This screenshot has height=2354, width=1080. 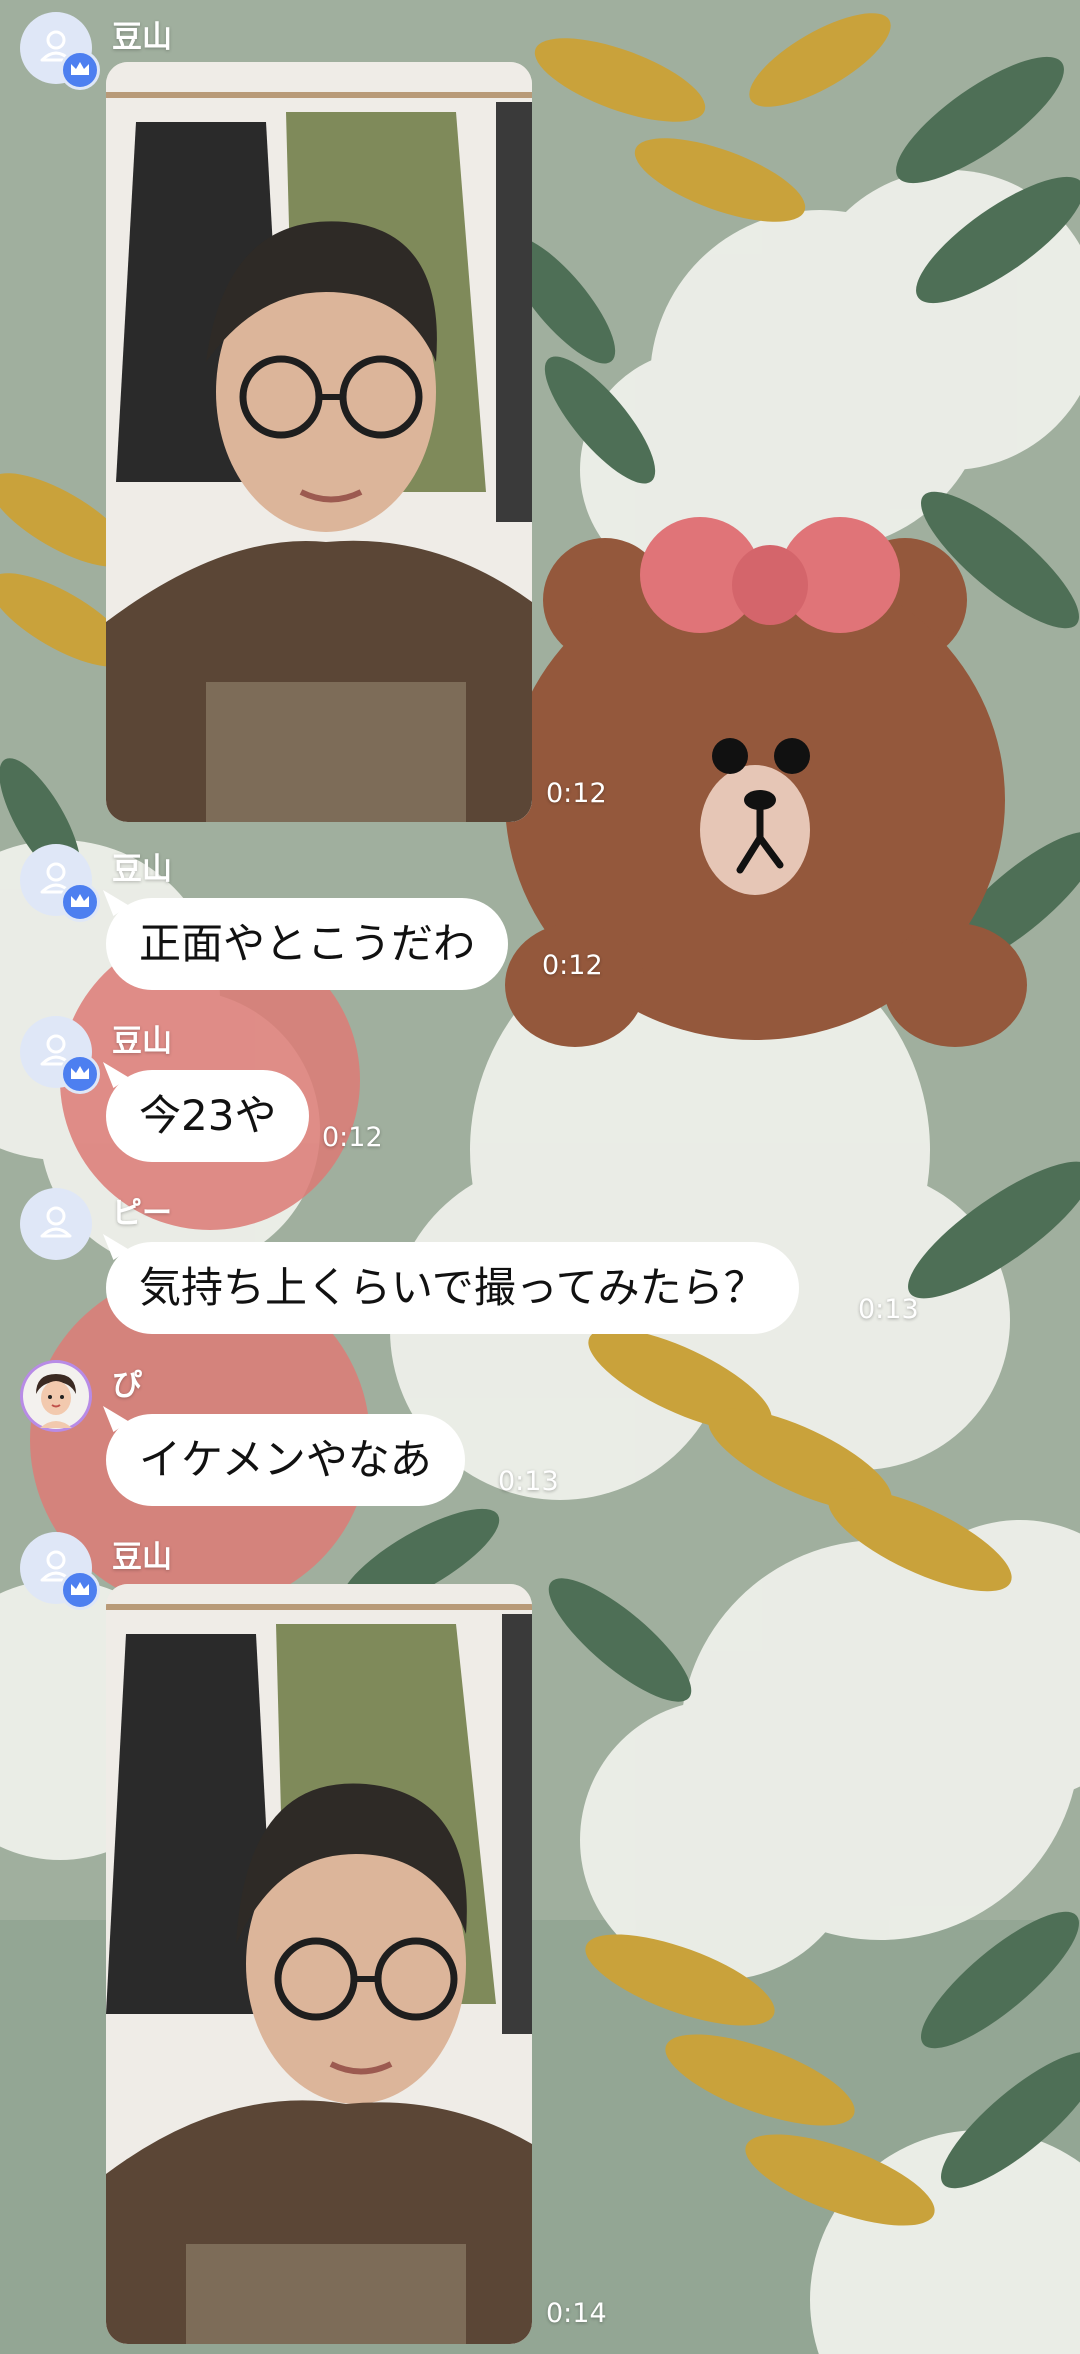 What do you see at coordinates (452, 1288) in the screenshot?
I see `message-bubble: 気持ち上くらいで撮ってみたら？` at bounding box center [452, 1288].